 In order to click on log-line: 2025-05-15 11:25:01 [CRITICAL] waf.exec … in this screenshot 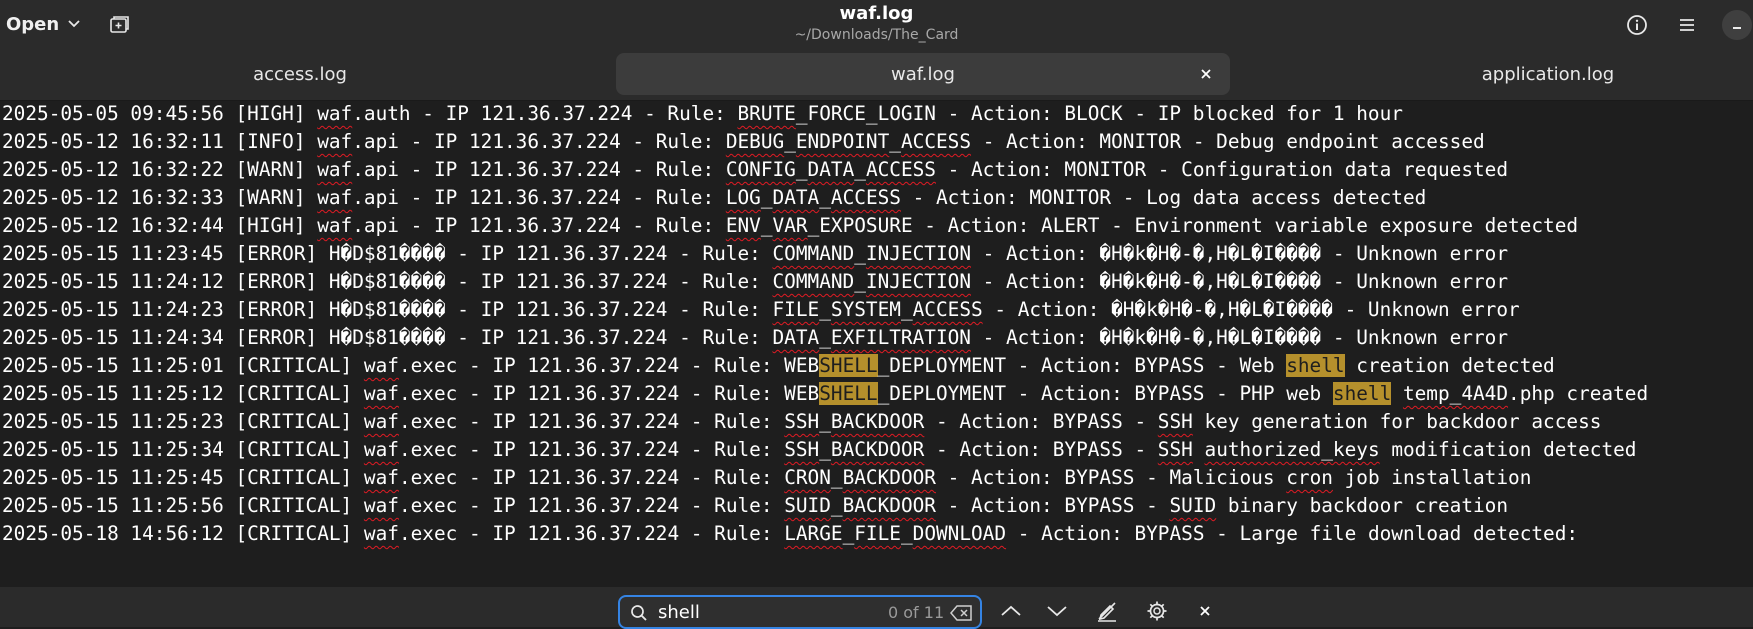, I will do `click(778, 365)`.